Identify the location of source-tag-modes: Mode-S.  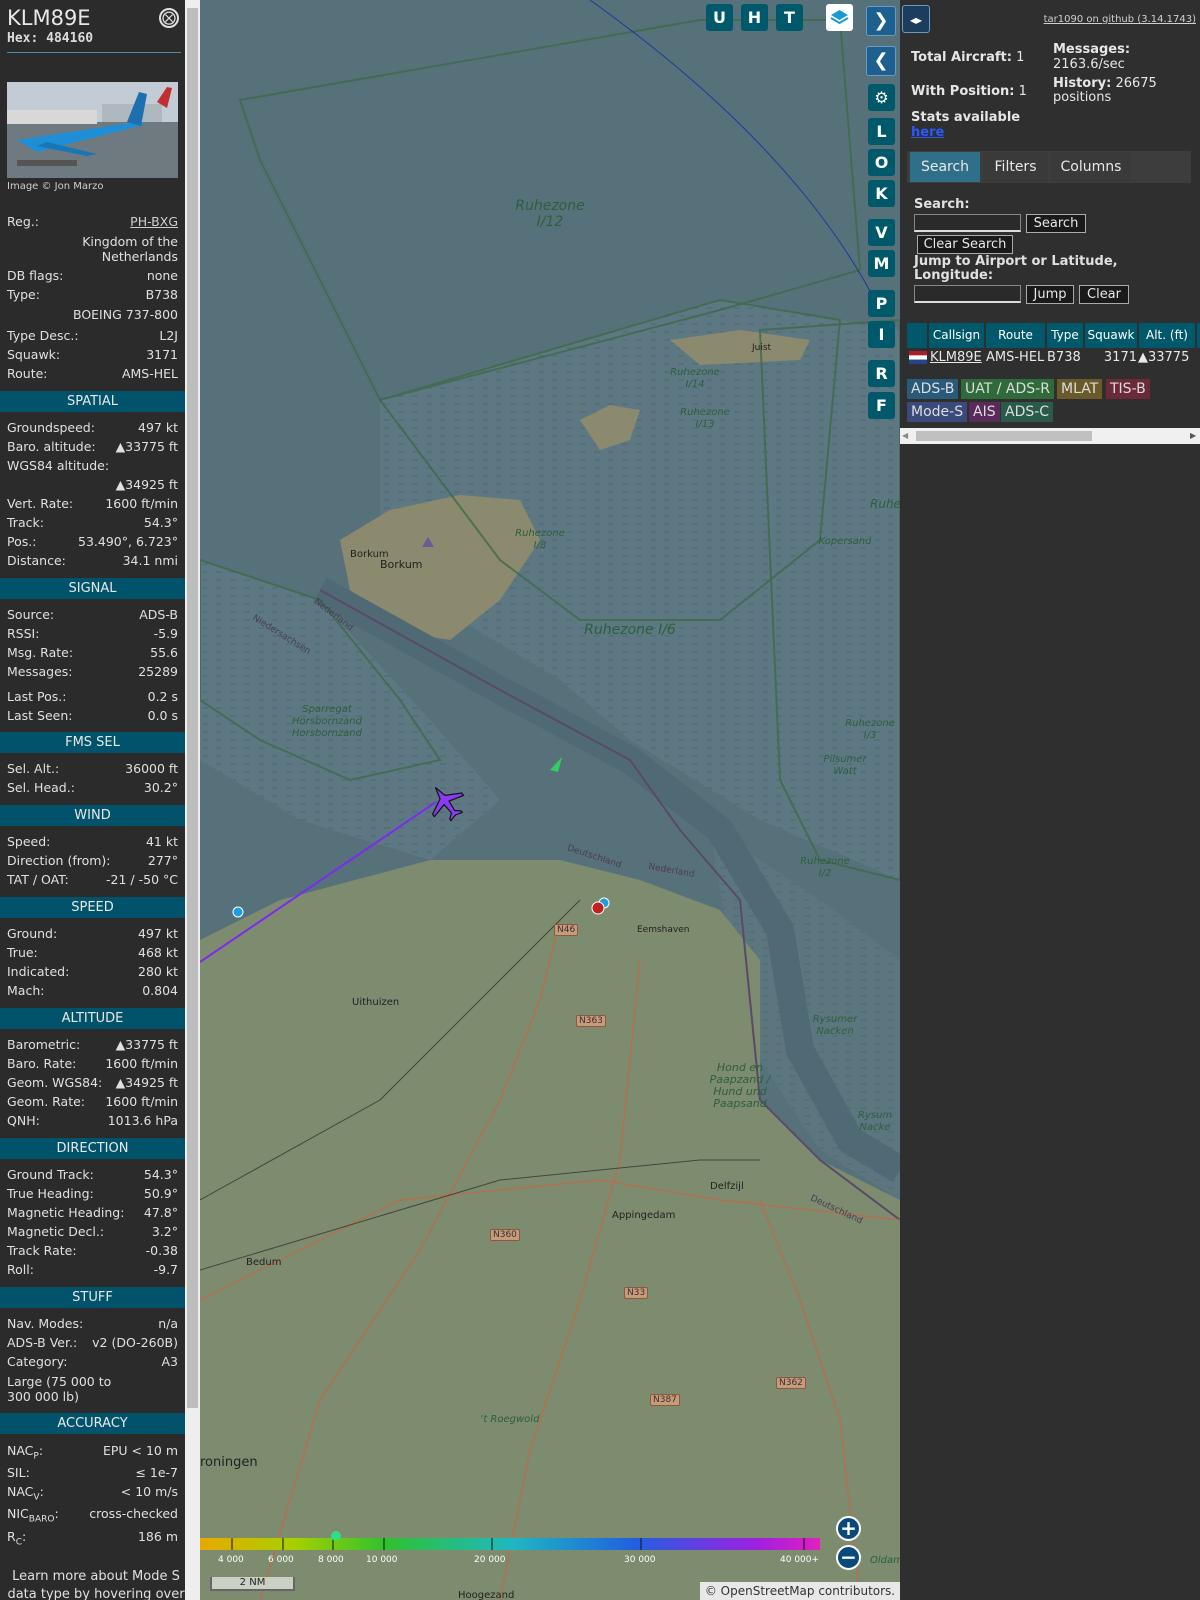
(937, 412).